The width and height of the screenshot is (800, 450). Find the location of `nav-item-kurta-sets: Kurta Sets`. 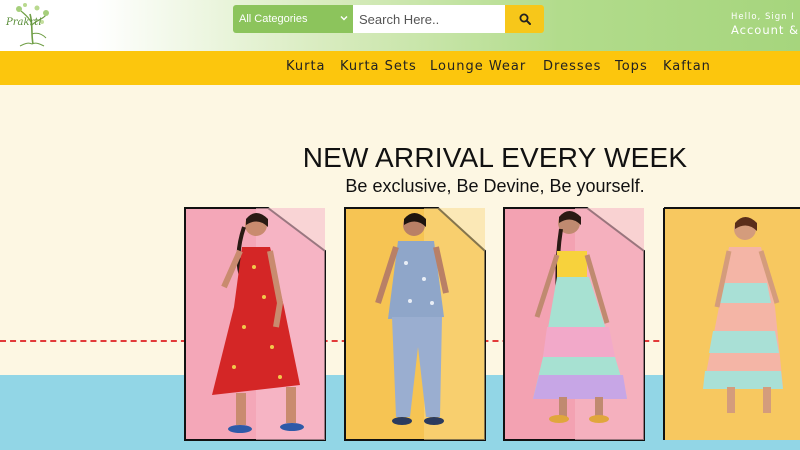

nav-item-kurta-sets: Kurta Sets is located at coordinates (378, 66).